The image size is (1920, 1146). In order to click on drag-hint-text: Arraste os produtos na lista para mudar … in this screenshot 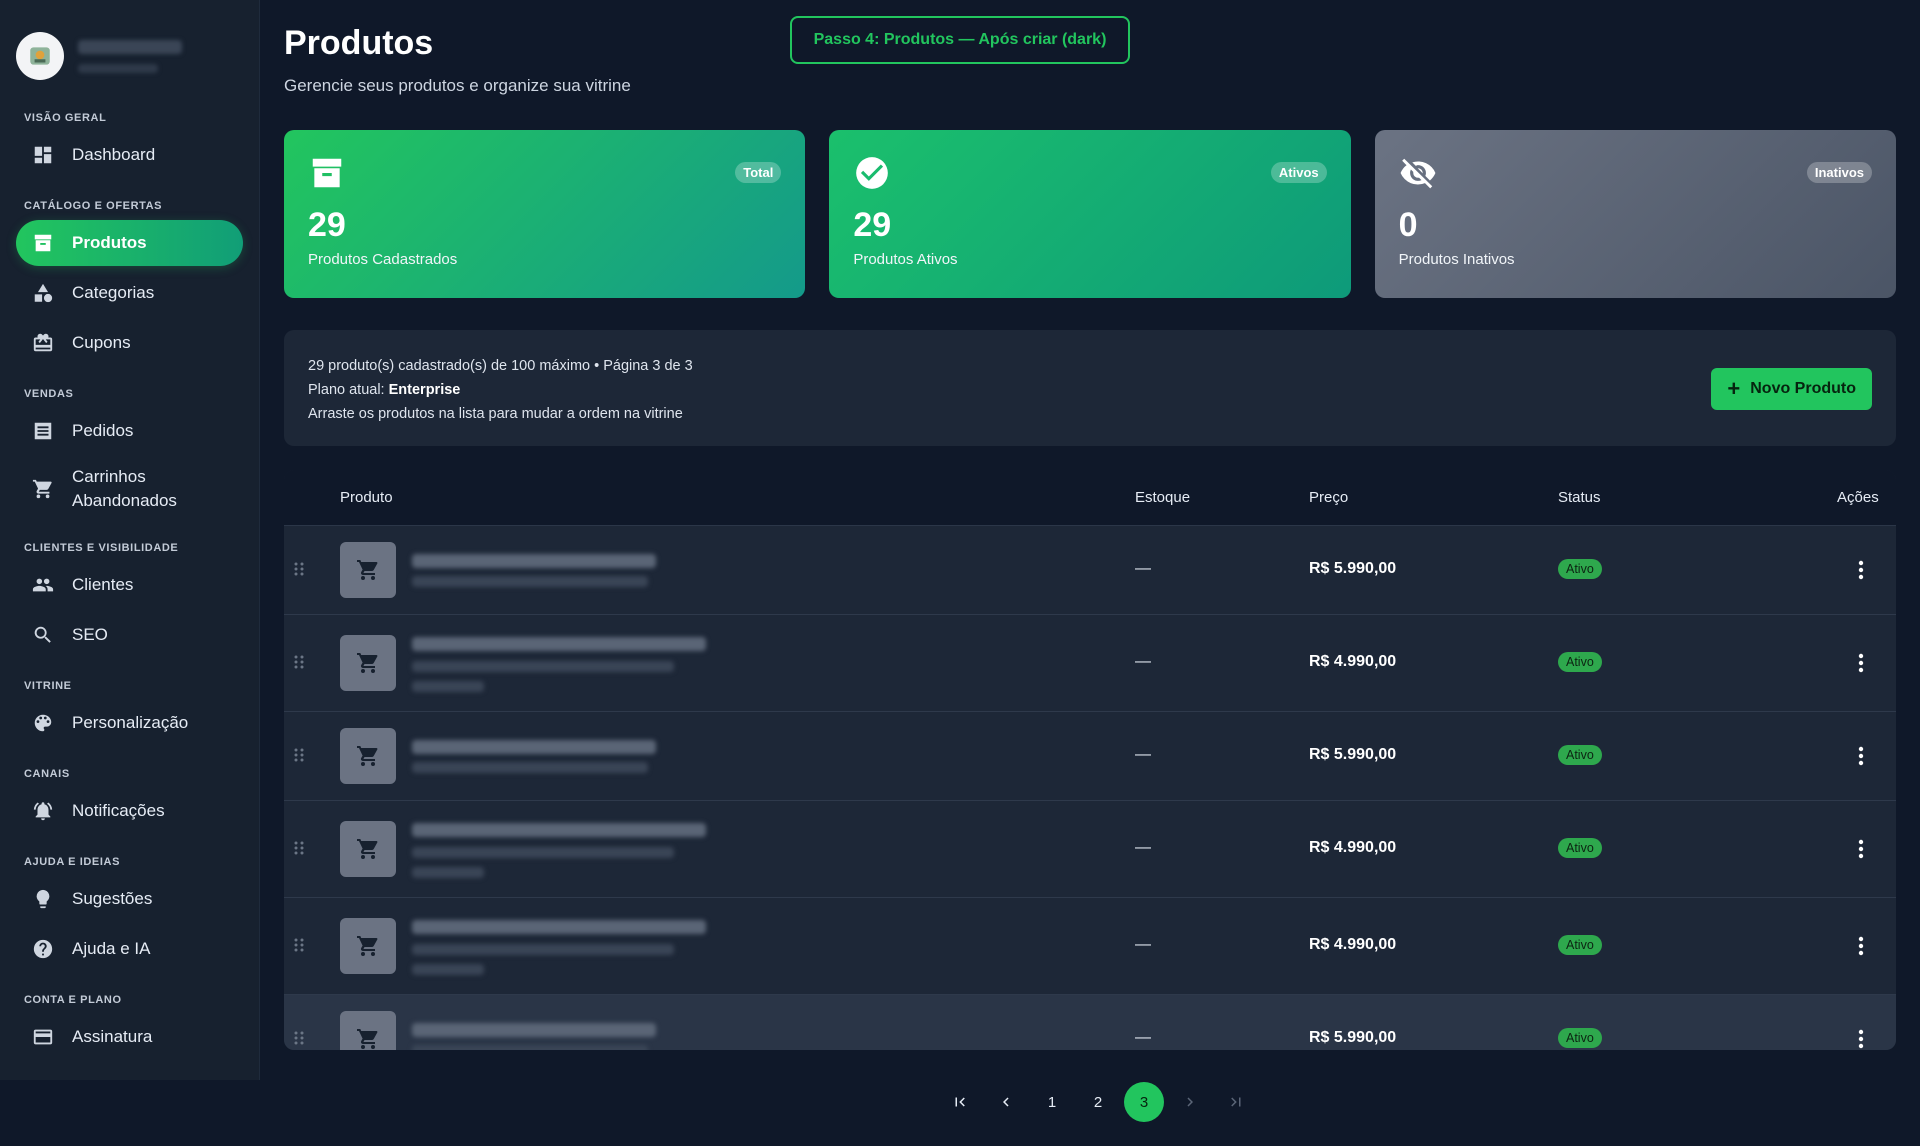, I will do `click(495, 414)`.